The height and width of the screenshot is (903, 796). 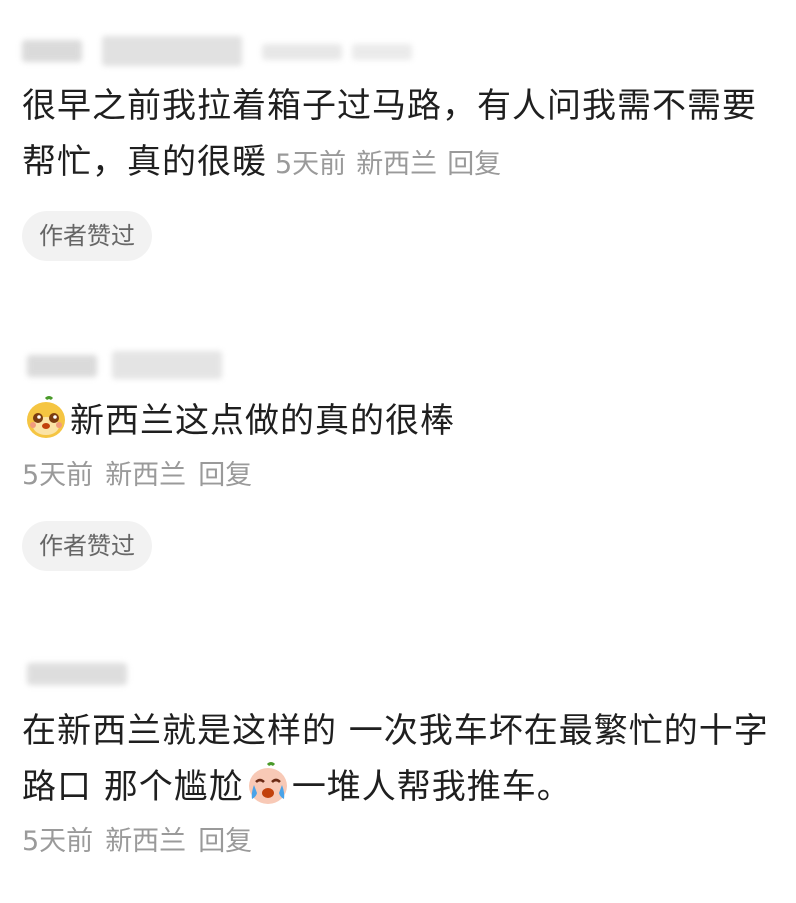 I want to click on comment-text: 新西兰这点做的真的很棒, so click(x=262, y=421).